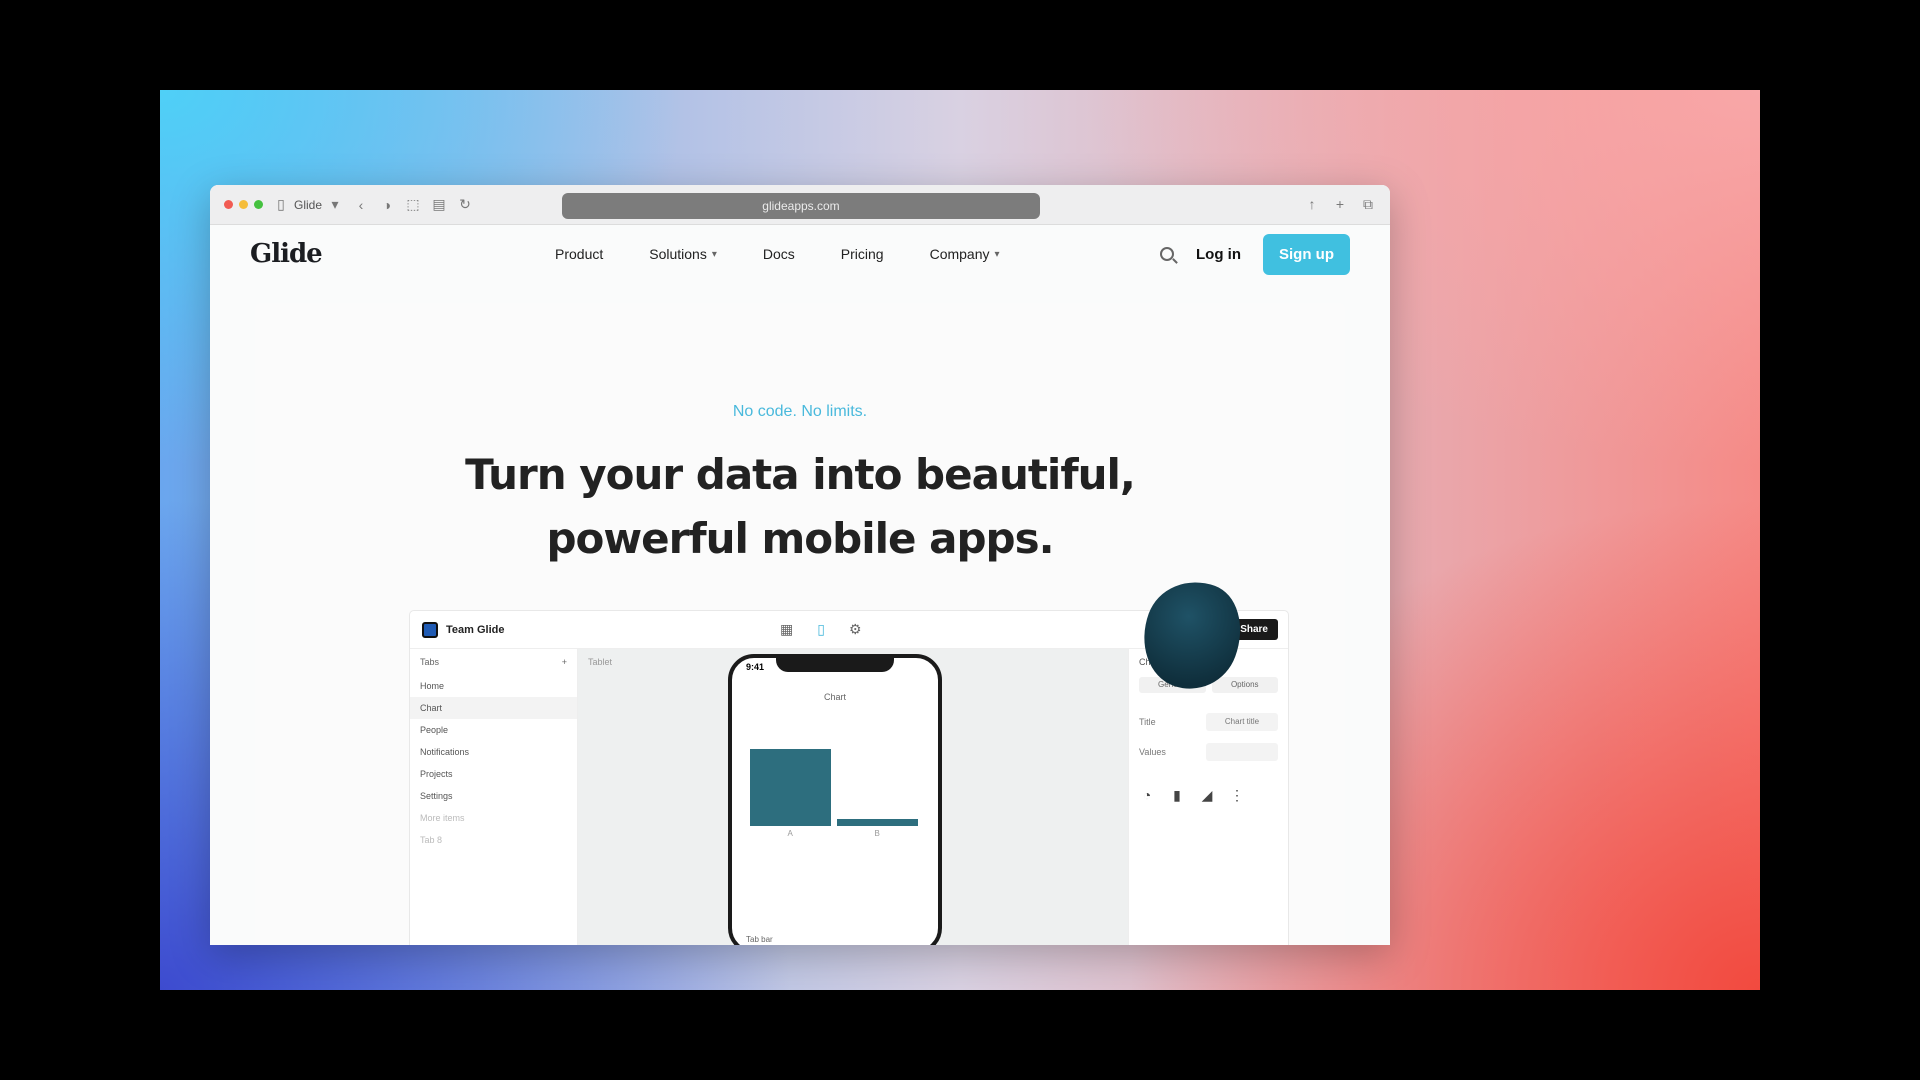 Image resolution: width=1920 pixels, height=1080 pixels. Describe the element at coordinates (493, 774) in the screenshot. I see `list-item: Projects` at that location.